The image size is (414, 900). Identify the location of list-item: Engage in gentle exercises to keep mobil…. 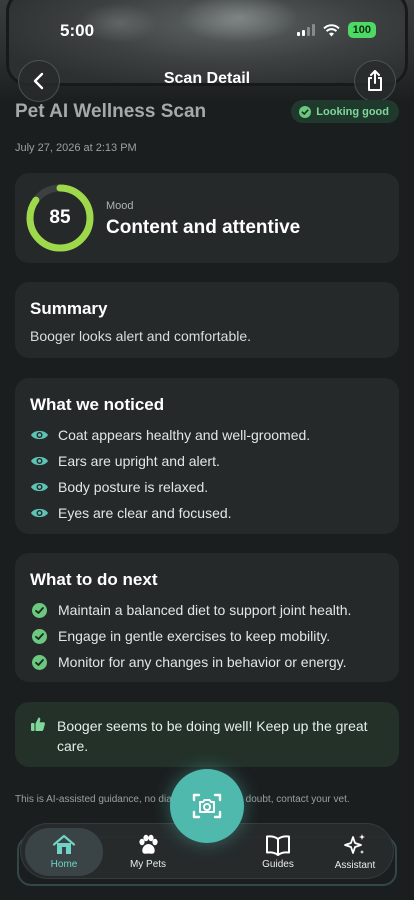
(190, 636).